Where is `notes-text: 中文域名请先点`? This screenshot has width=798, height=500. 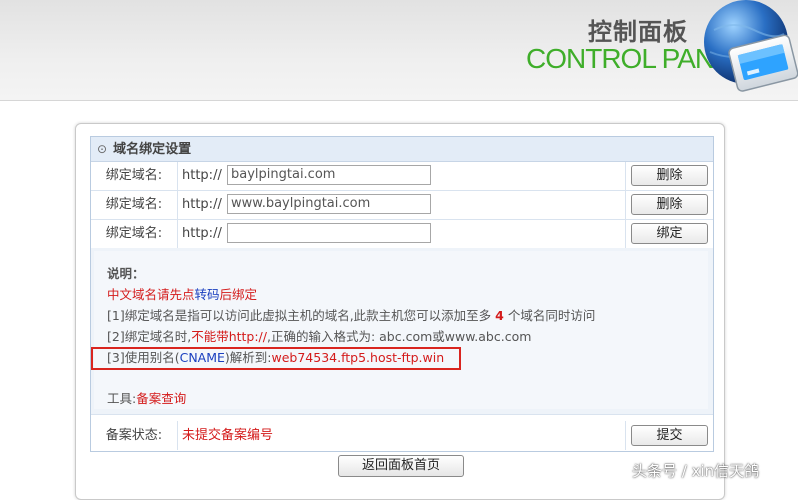 notes-text: 中文域名请先点 is located at coordinates (151, 294).